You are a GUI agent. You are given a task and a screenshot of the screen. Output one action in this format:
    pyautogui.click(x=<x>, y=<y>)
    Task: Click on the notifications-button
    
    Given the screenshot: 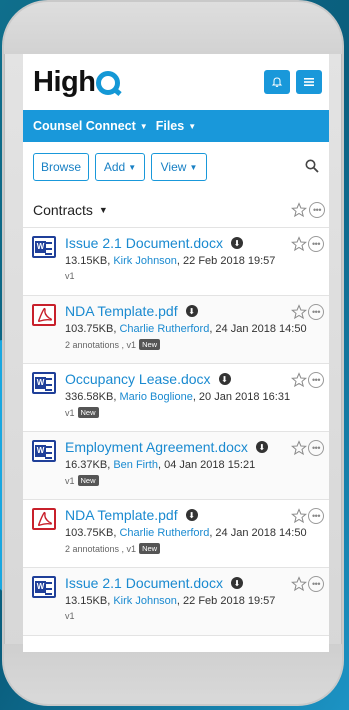 What is the action you would take?
    pyautogui.click(x=277, y=82)
    